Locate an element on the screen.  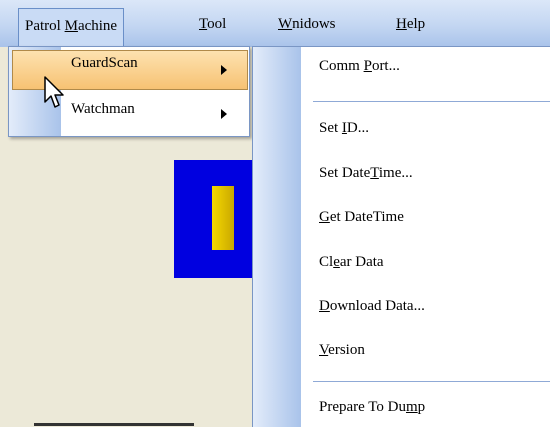
menu-label-mnemonic: H is located at coordinates (401, 24).